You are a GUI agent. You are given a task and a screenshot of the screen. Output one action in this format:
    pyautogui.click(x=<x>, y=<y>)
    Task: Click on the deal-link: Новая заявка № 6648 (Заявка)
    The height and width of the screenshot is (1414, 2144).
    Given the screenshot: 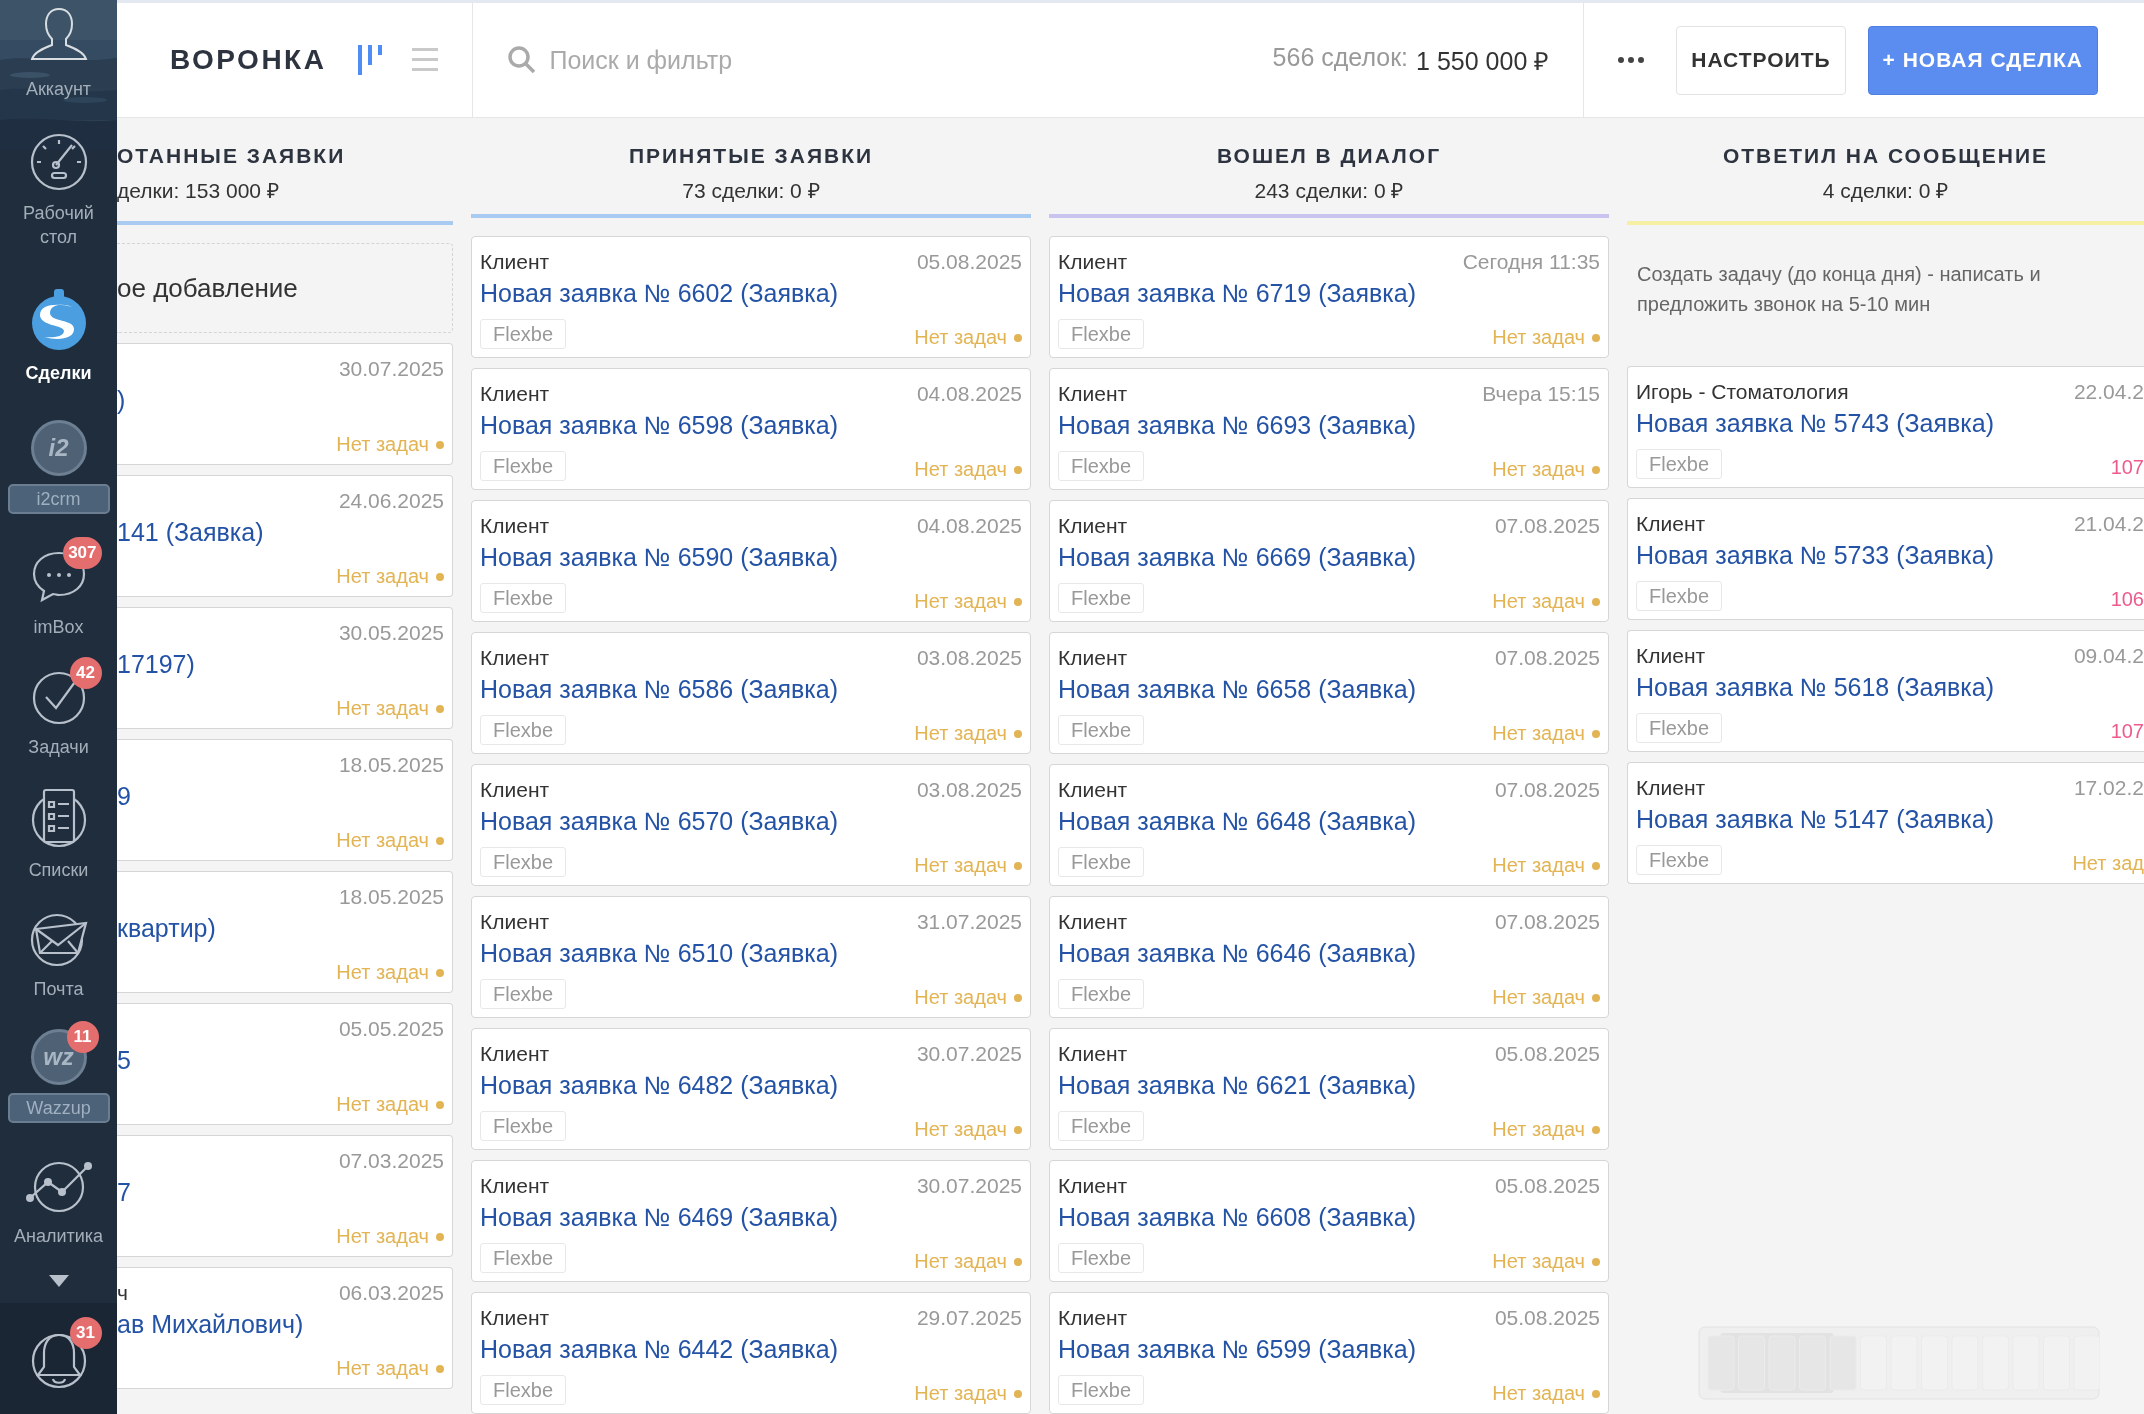 What is the action you would take?
    pyautogui.click(x=1237, y=821)
    